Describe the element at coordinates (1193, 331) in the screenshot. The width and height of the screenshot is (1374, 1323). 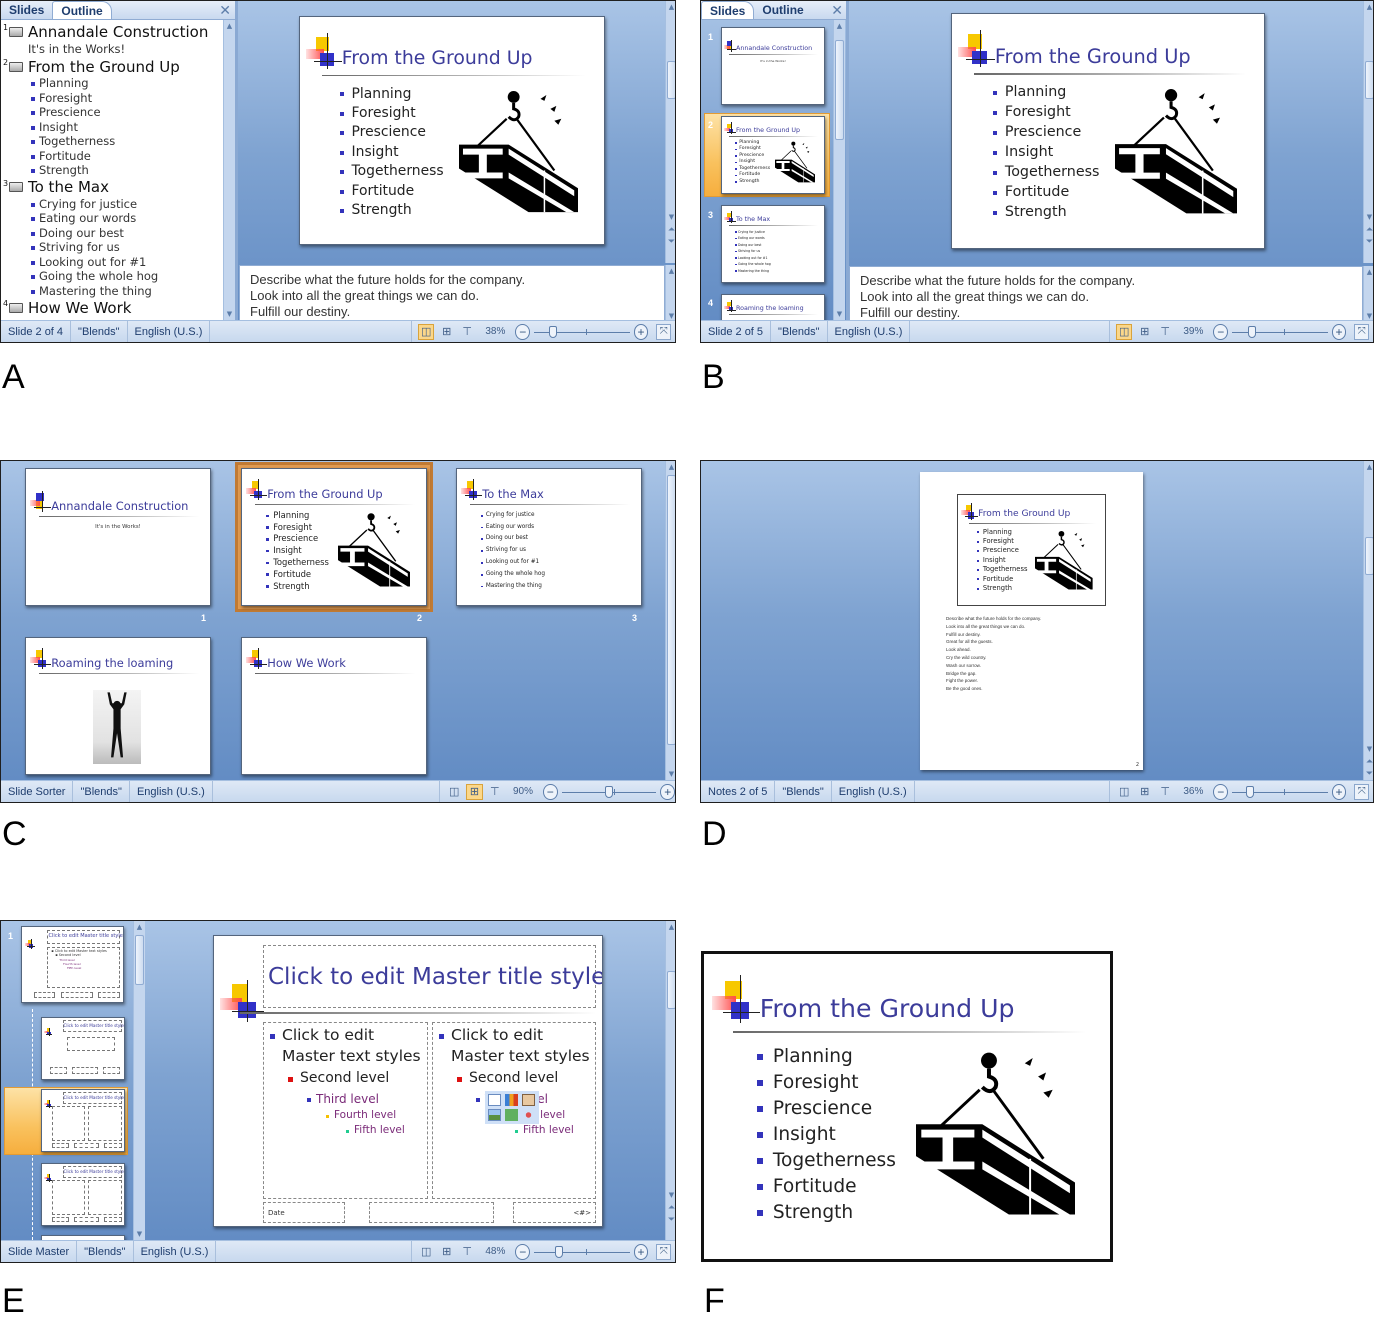
I see `zoom-level: 39%` at that location.